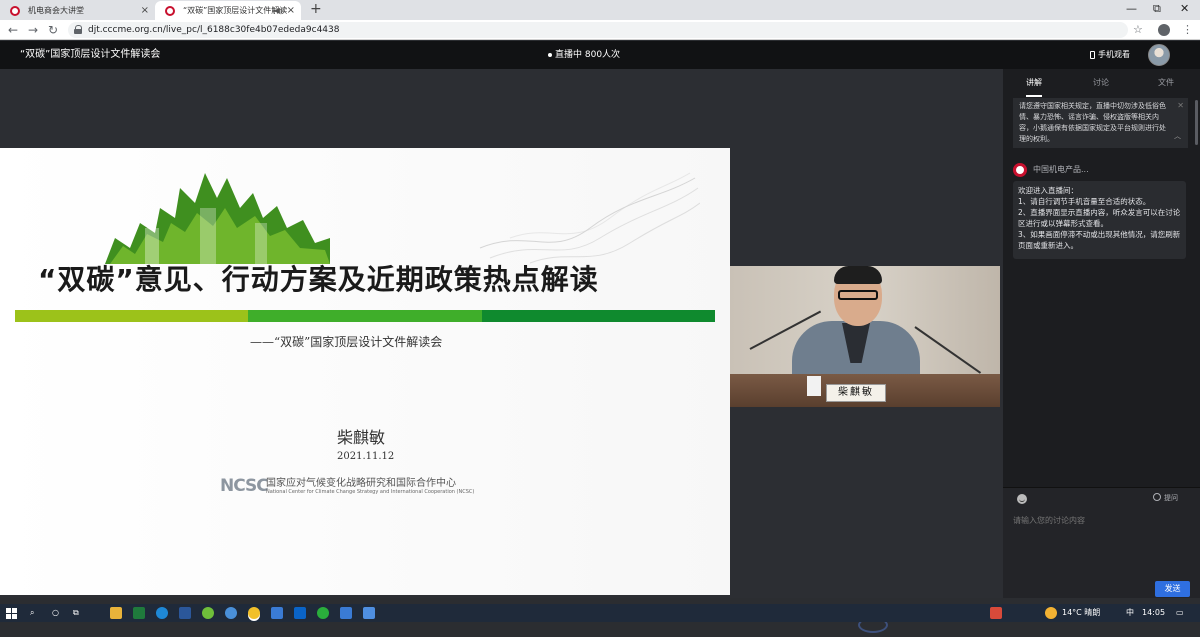  I want to click on bookmark-star-icon: ☆, so click(1138, 30).